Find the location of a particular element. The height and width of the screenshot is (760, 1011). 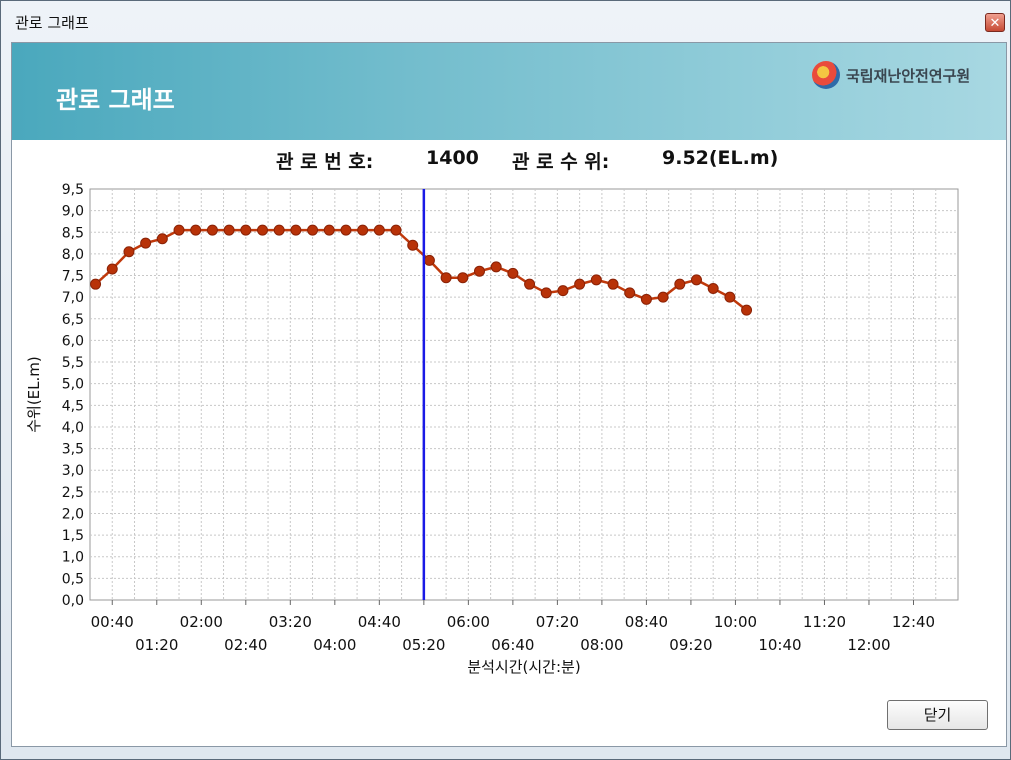

y-tick-label: 7,0 is located at coordinates (73, 298).